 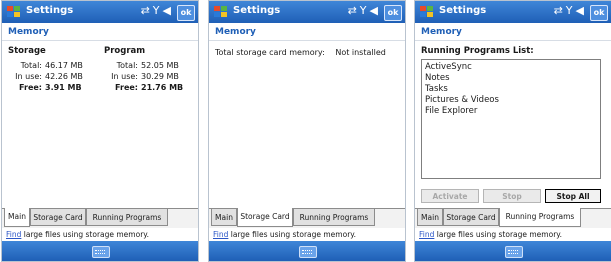 What do you see at coordinates (511, 111) in the screenshot?
I see `list-item: File Explorer` at bounding box center [511, 111].